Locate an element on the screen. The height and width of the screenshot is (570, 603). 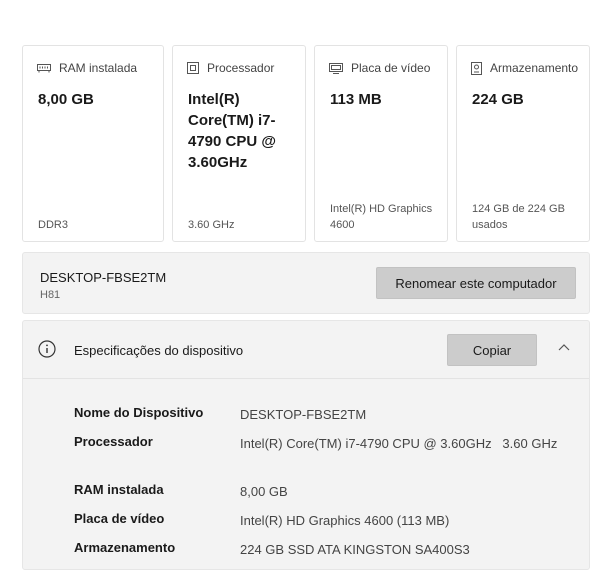
spec-label: Nome do Dispositivo is located at coordinates (139, 412).